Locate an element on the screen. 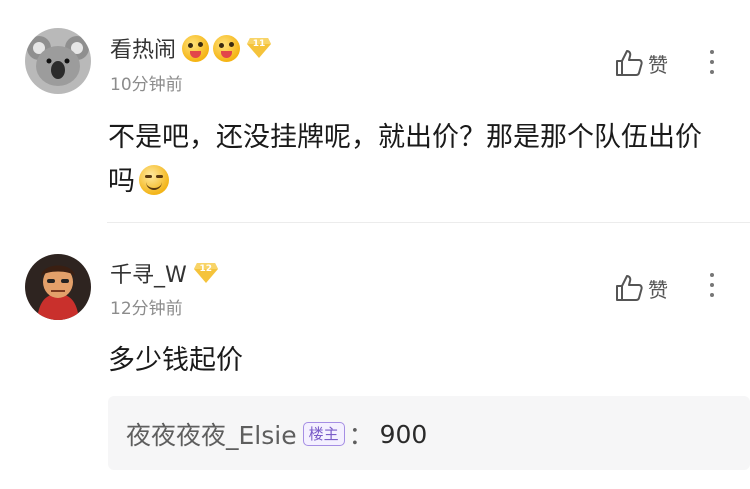  comment-text: 多少钱起价 is located at coordinates (175, 360).